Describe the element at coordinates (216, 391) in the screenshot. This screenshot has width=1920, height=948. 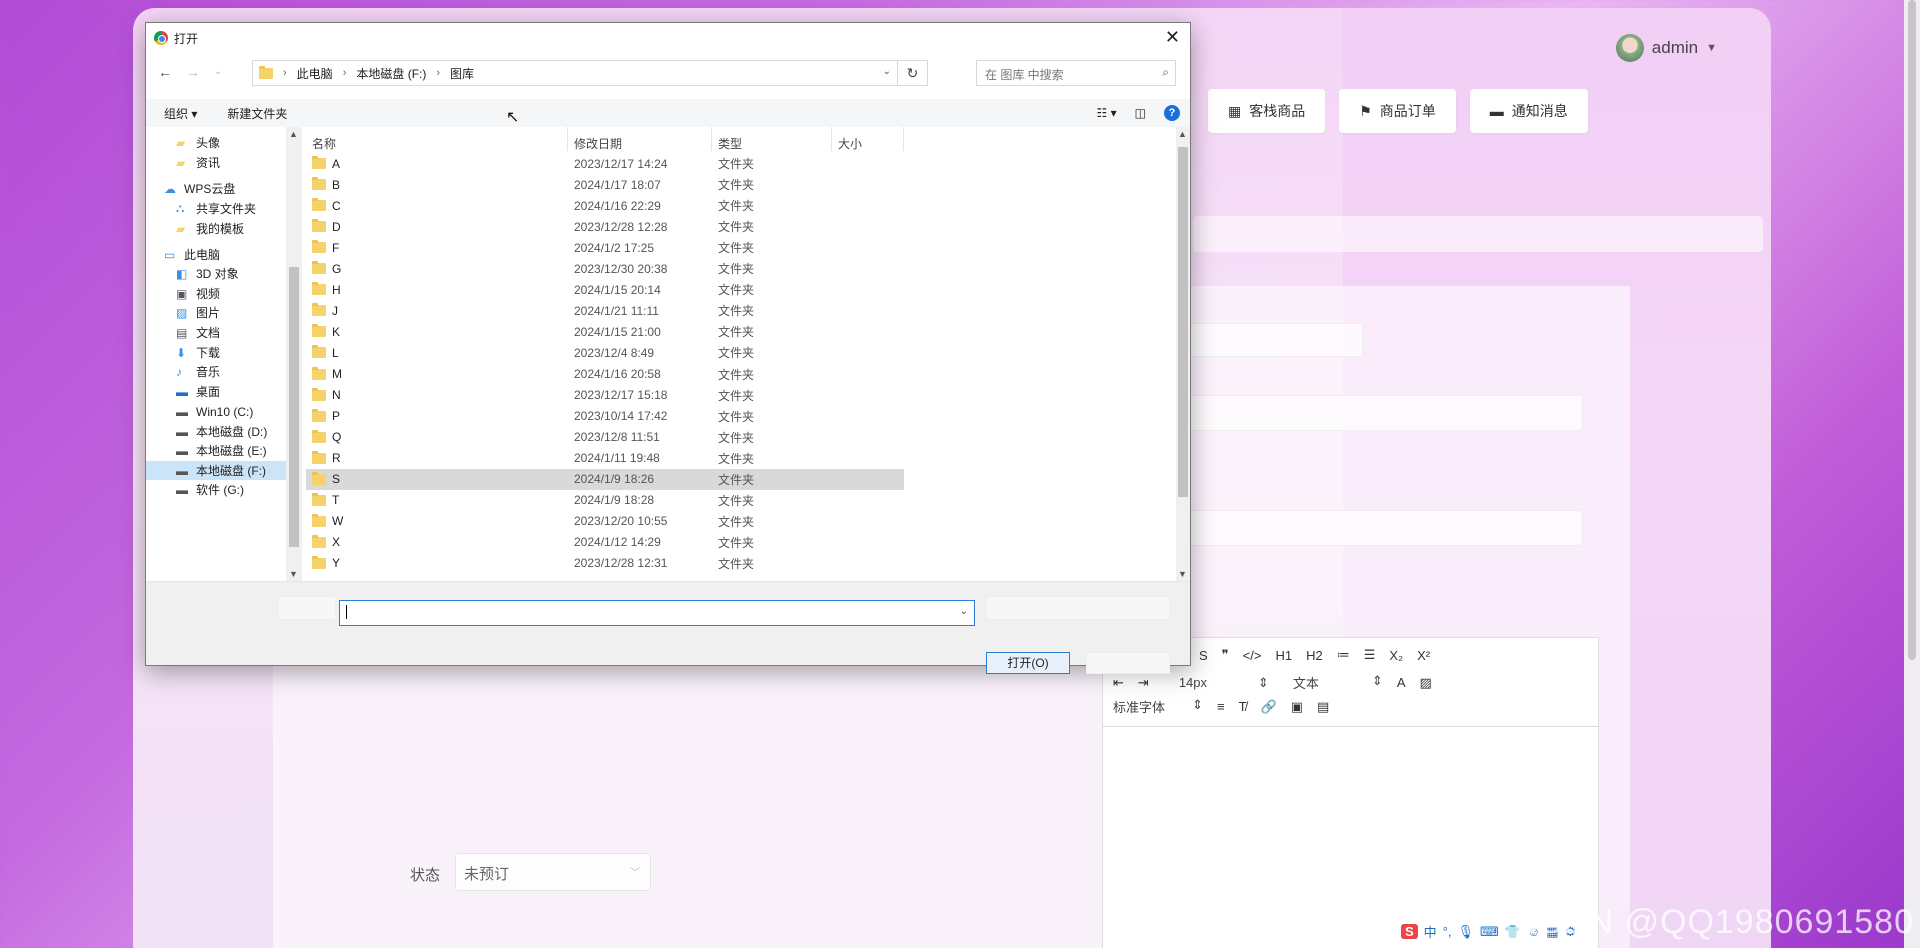
I see `sidebar-item: ▬ 桌面` at that location.